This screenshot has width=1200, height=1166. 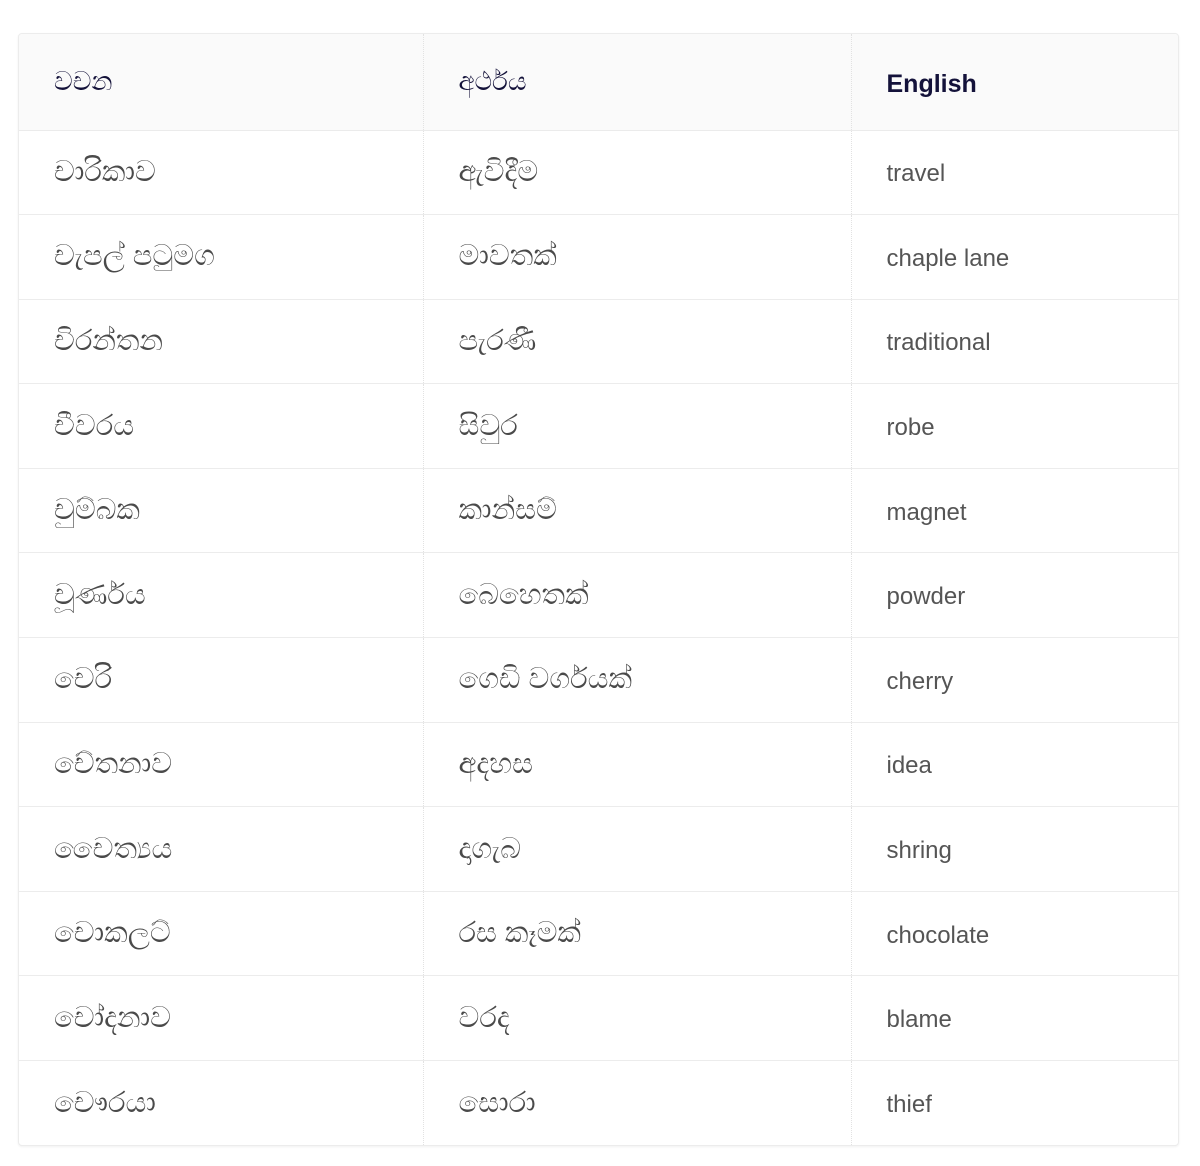 I want to click on cell-meaning: වරද, so click(x=636, y=1018).